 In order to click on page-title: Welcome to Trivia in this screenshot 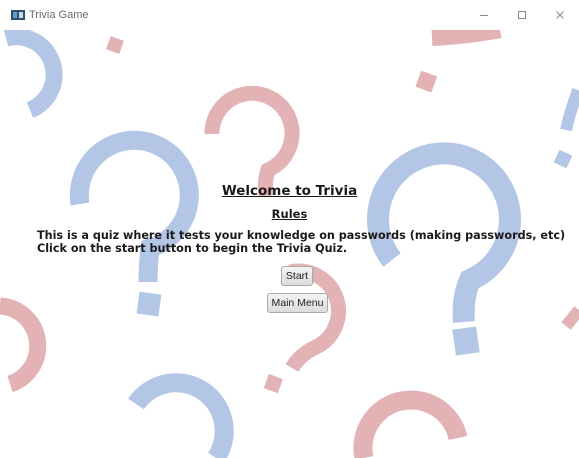, I will do `click(289, 191)`.